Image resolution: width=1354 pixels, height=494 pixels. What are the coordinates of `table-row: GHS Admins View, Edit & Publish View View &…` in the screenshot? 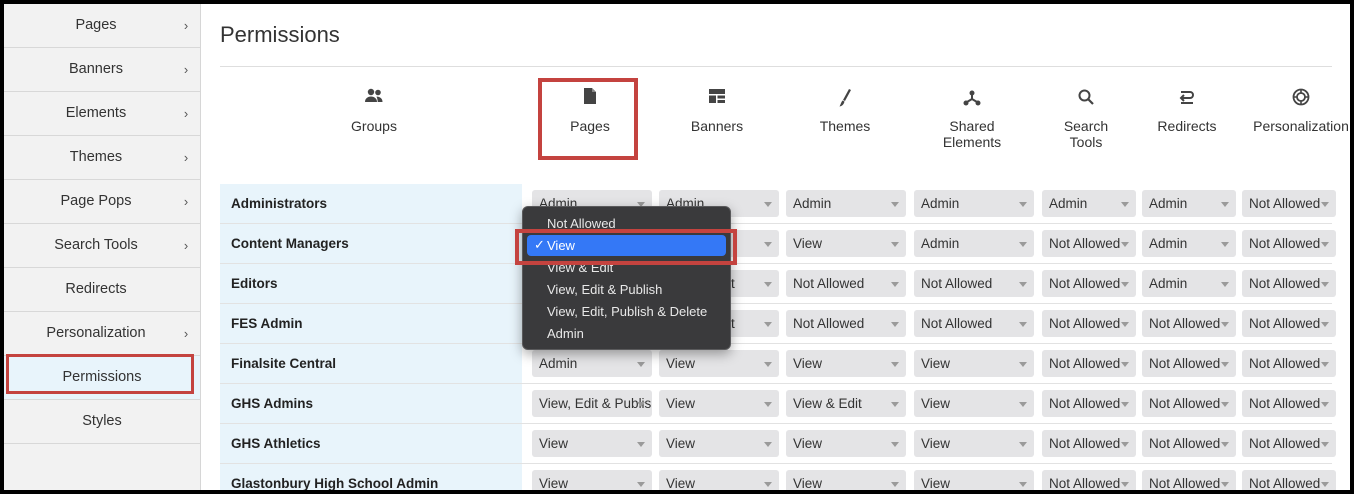 It's located at (778, 404).